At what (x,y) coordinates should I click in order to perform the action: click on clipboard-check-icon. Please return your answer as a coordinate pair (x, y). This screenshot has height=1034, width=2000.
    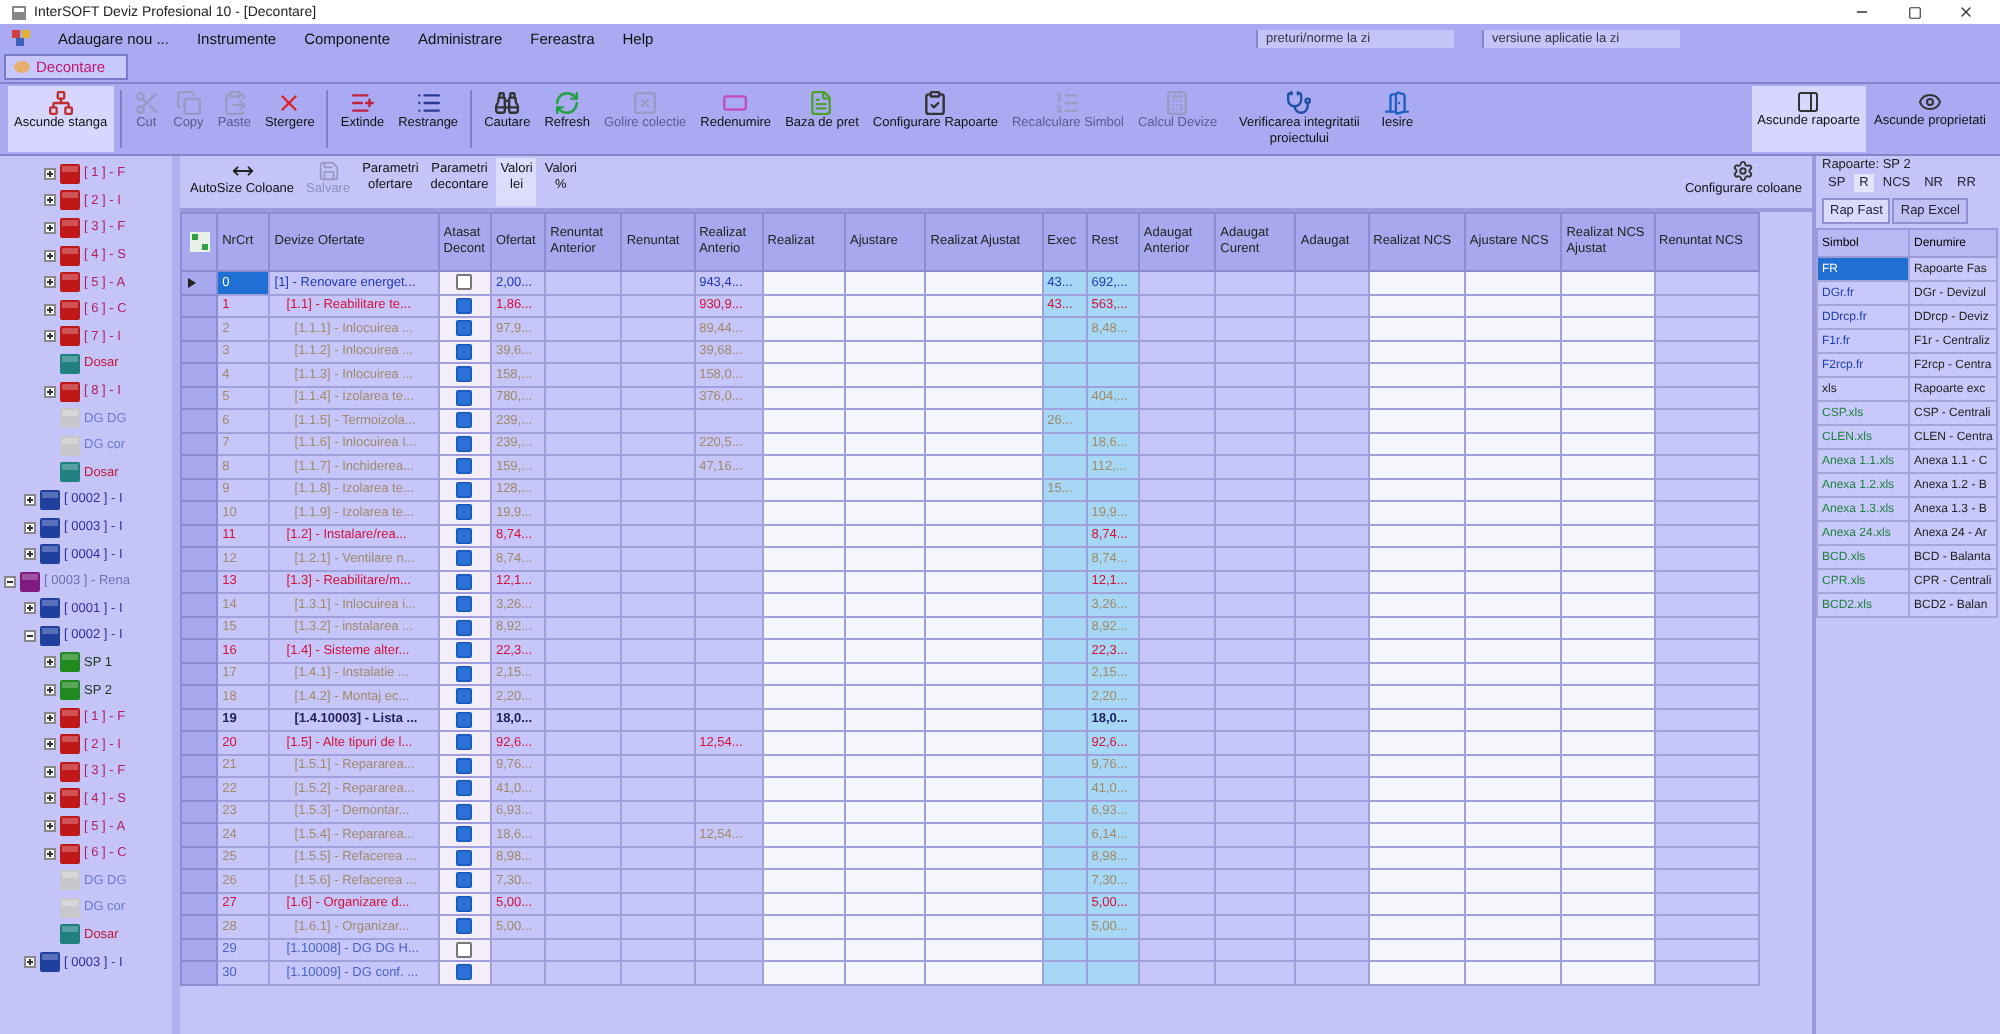
    Looking at the image, I should click on (935, 103).